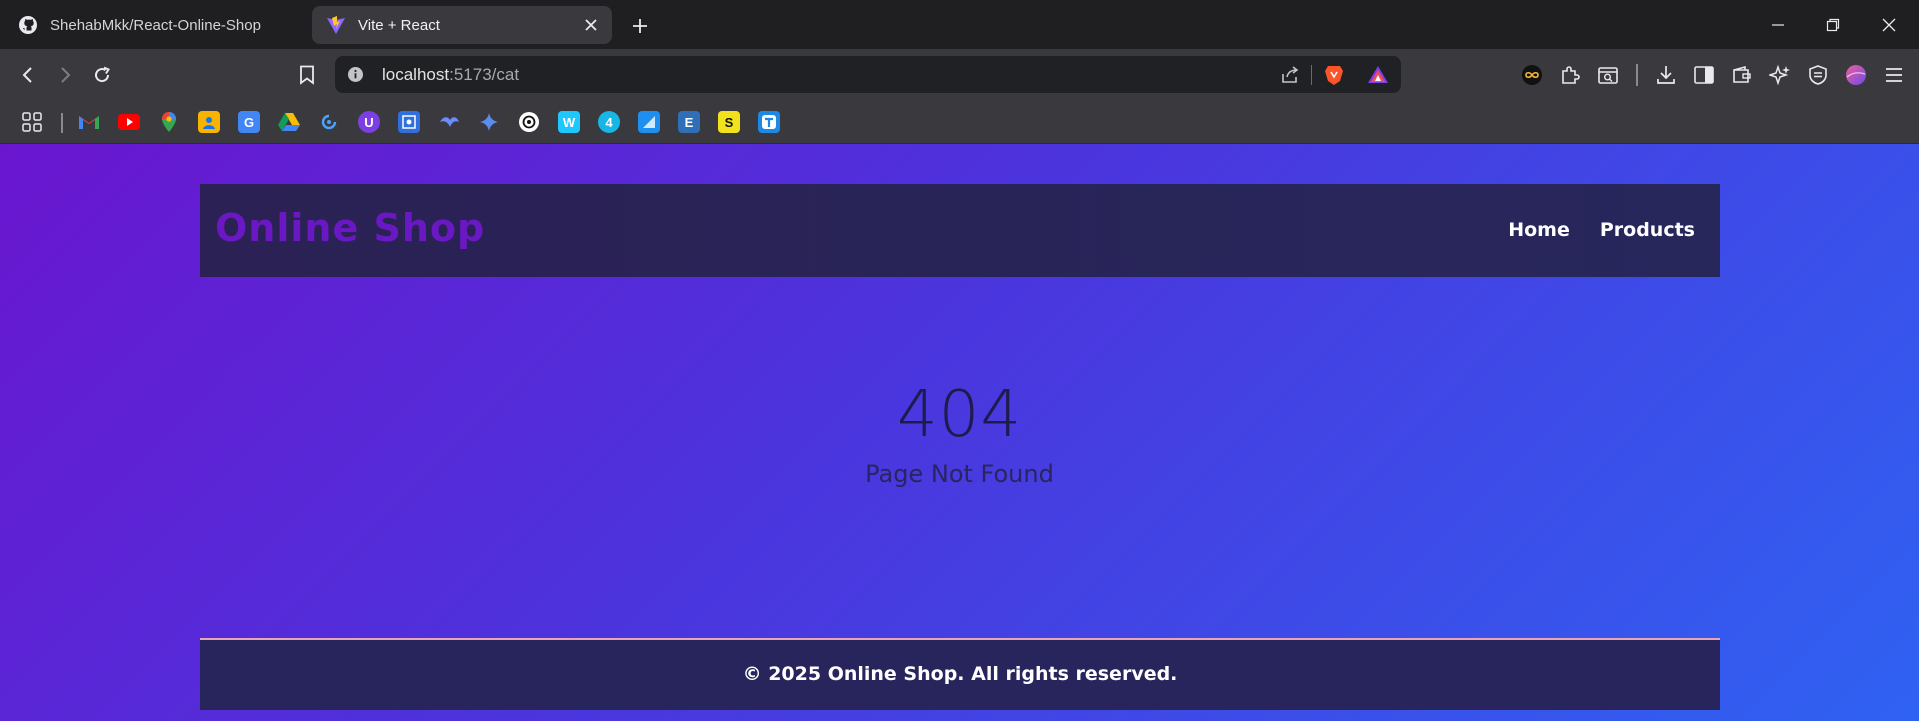  What do you see at coordinates (960, 230) in the screenshot?
I see `site-header: Online Shop Home Products` at bounding box center [960, 230].